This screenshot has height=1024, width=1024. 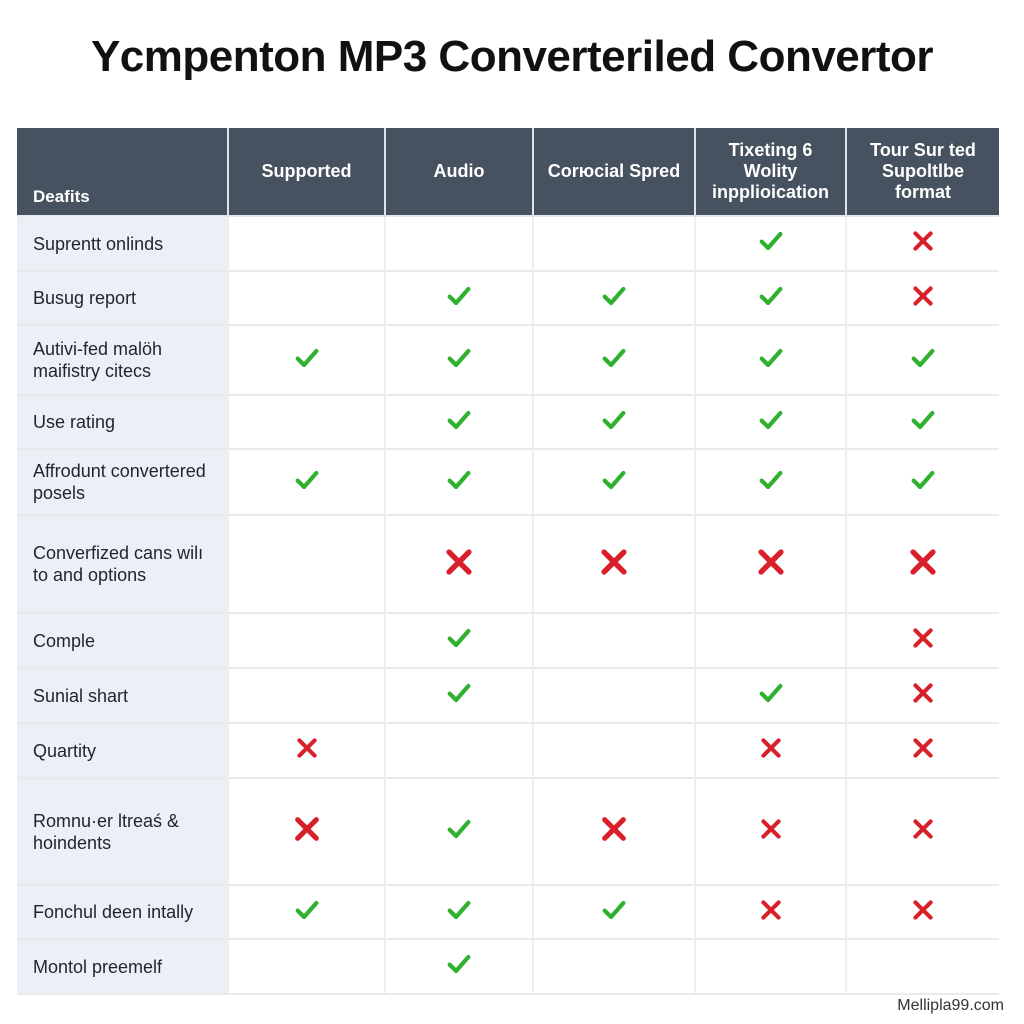 I want to click on feature-label: Romnu·er ltreaś & hoindents, so click(x=122, y=831).